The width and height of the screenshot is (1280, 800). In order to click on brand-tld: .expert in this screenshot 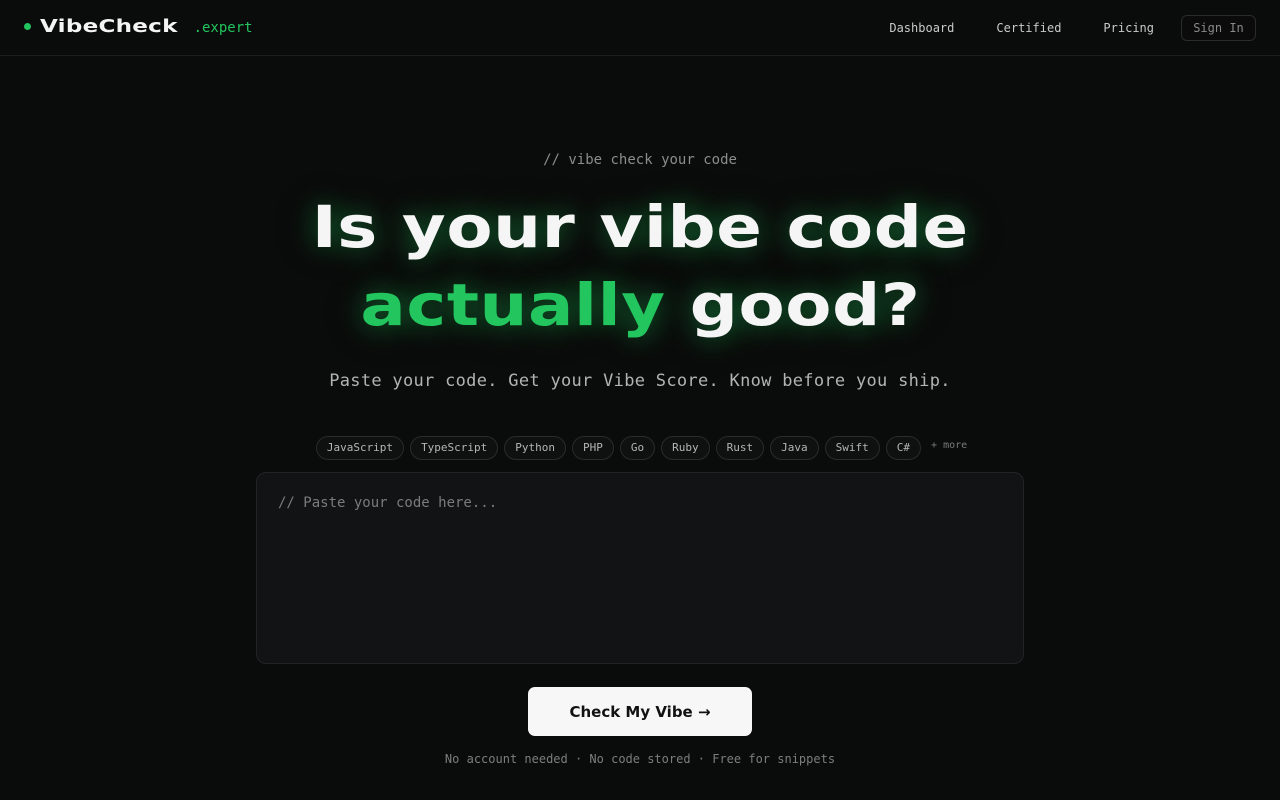, I will do `click(223, 28)`.